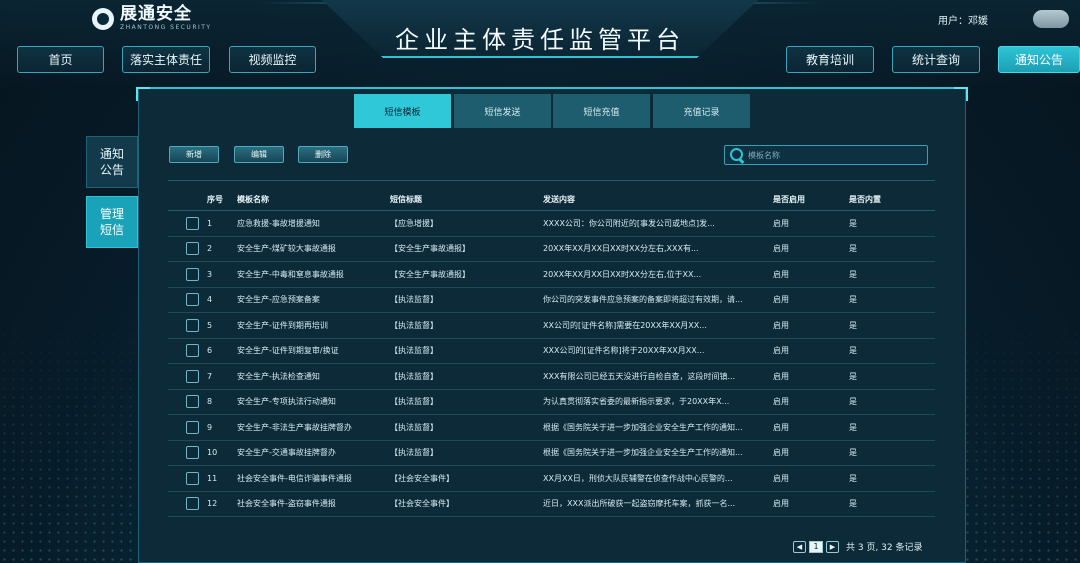 This screenshot has height=563, width=1080. I want to click on tab-sms-recharge: 短信充值, so click(601, 111).